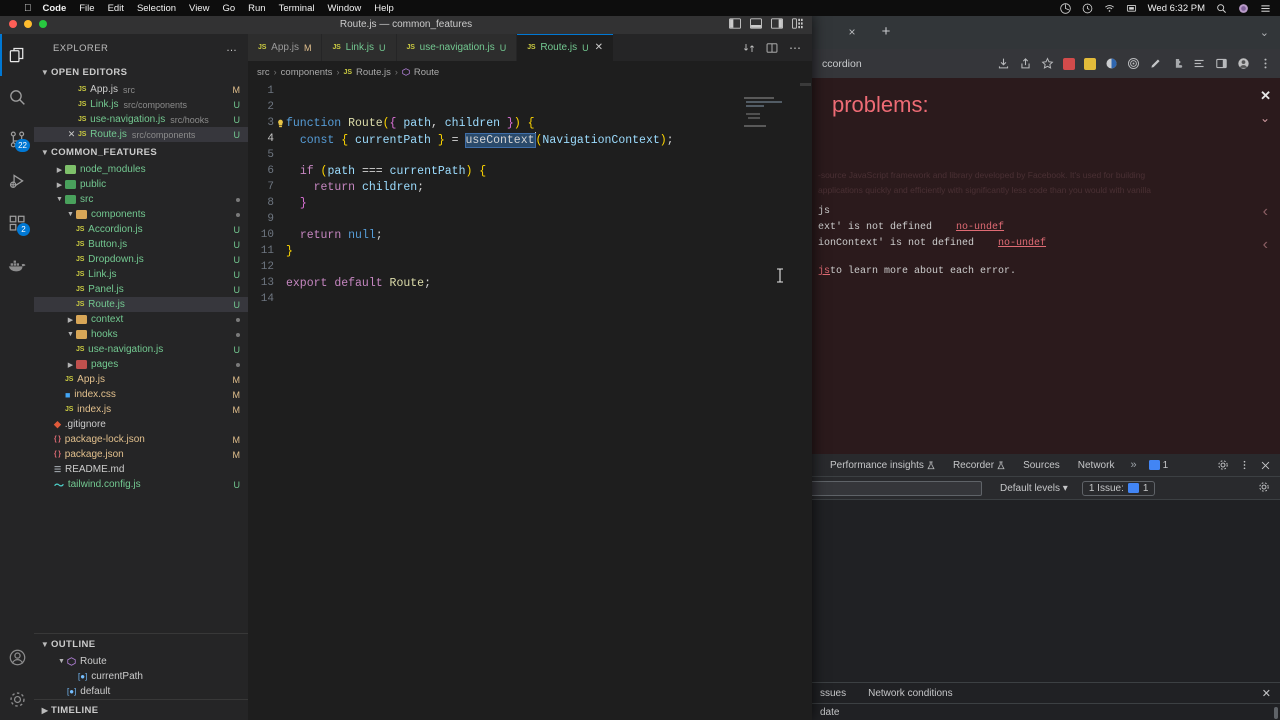  What do you see at coordinates (344, 8) in the screenshot?
I see `menu-item-window: Window` at bounding box center [344, 8].